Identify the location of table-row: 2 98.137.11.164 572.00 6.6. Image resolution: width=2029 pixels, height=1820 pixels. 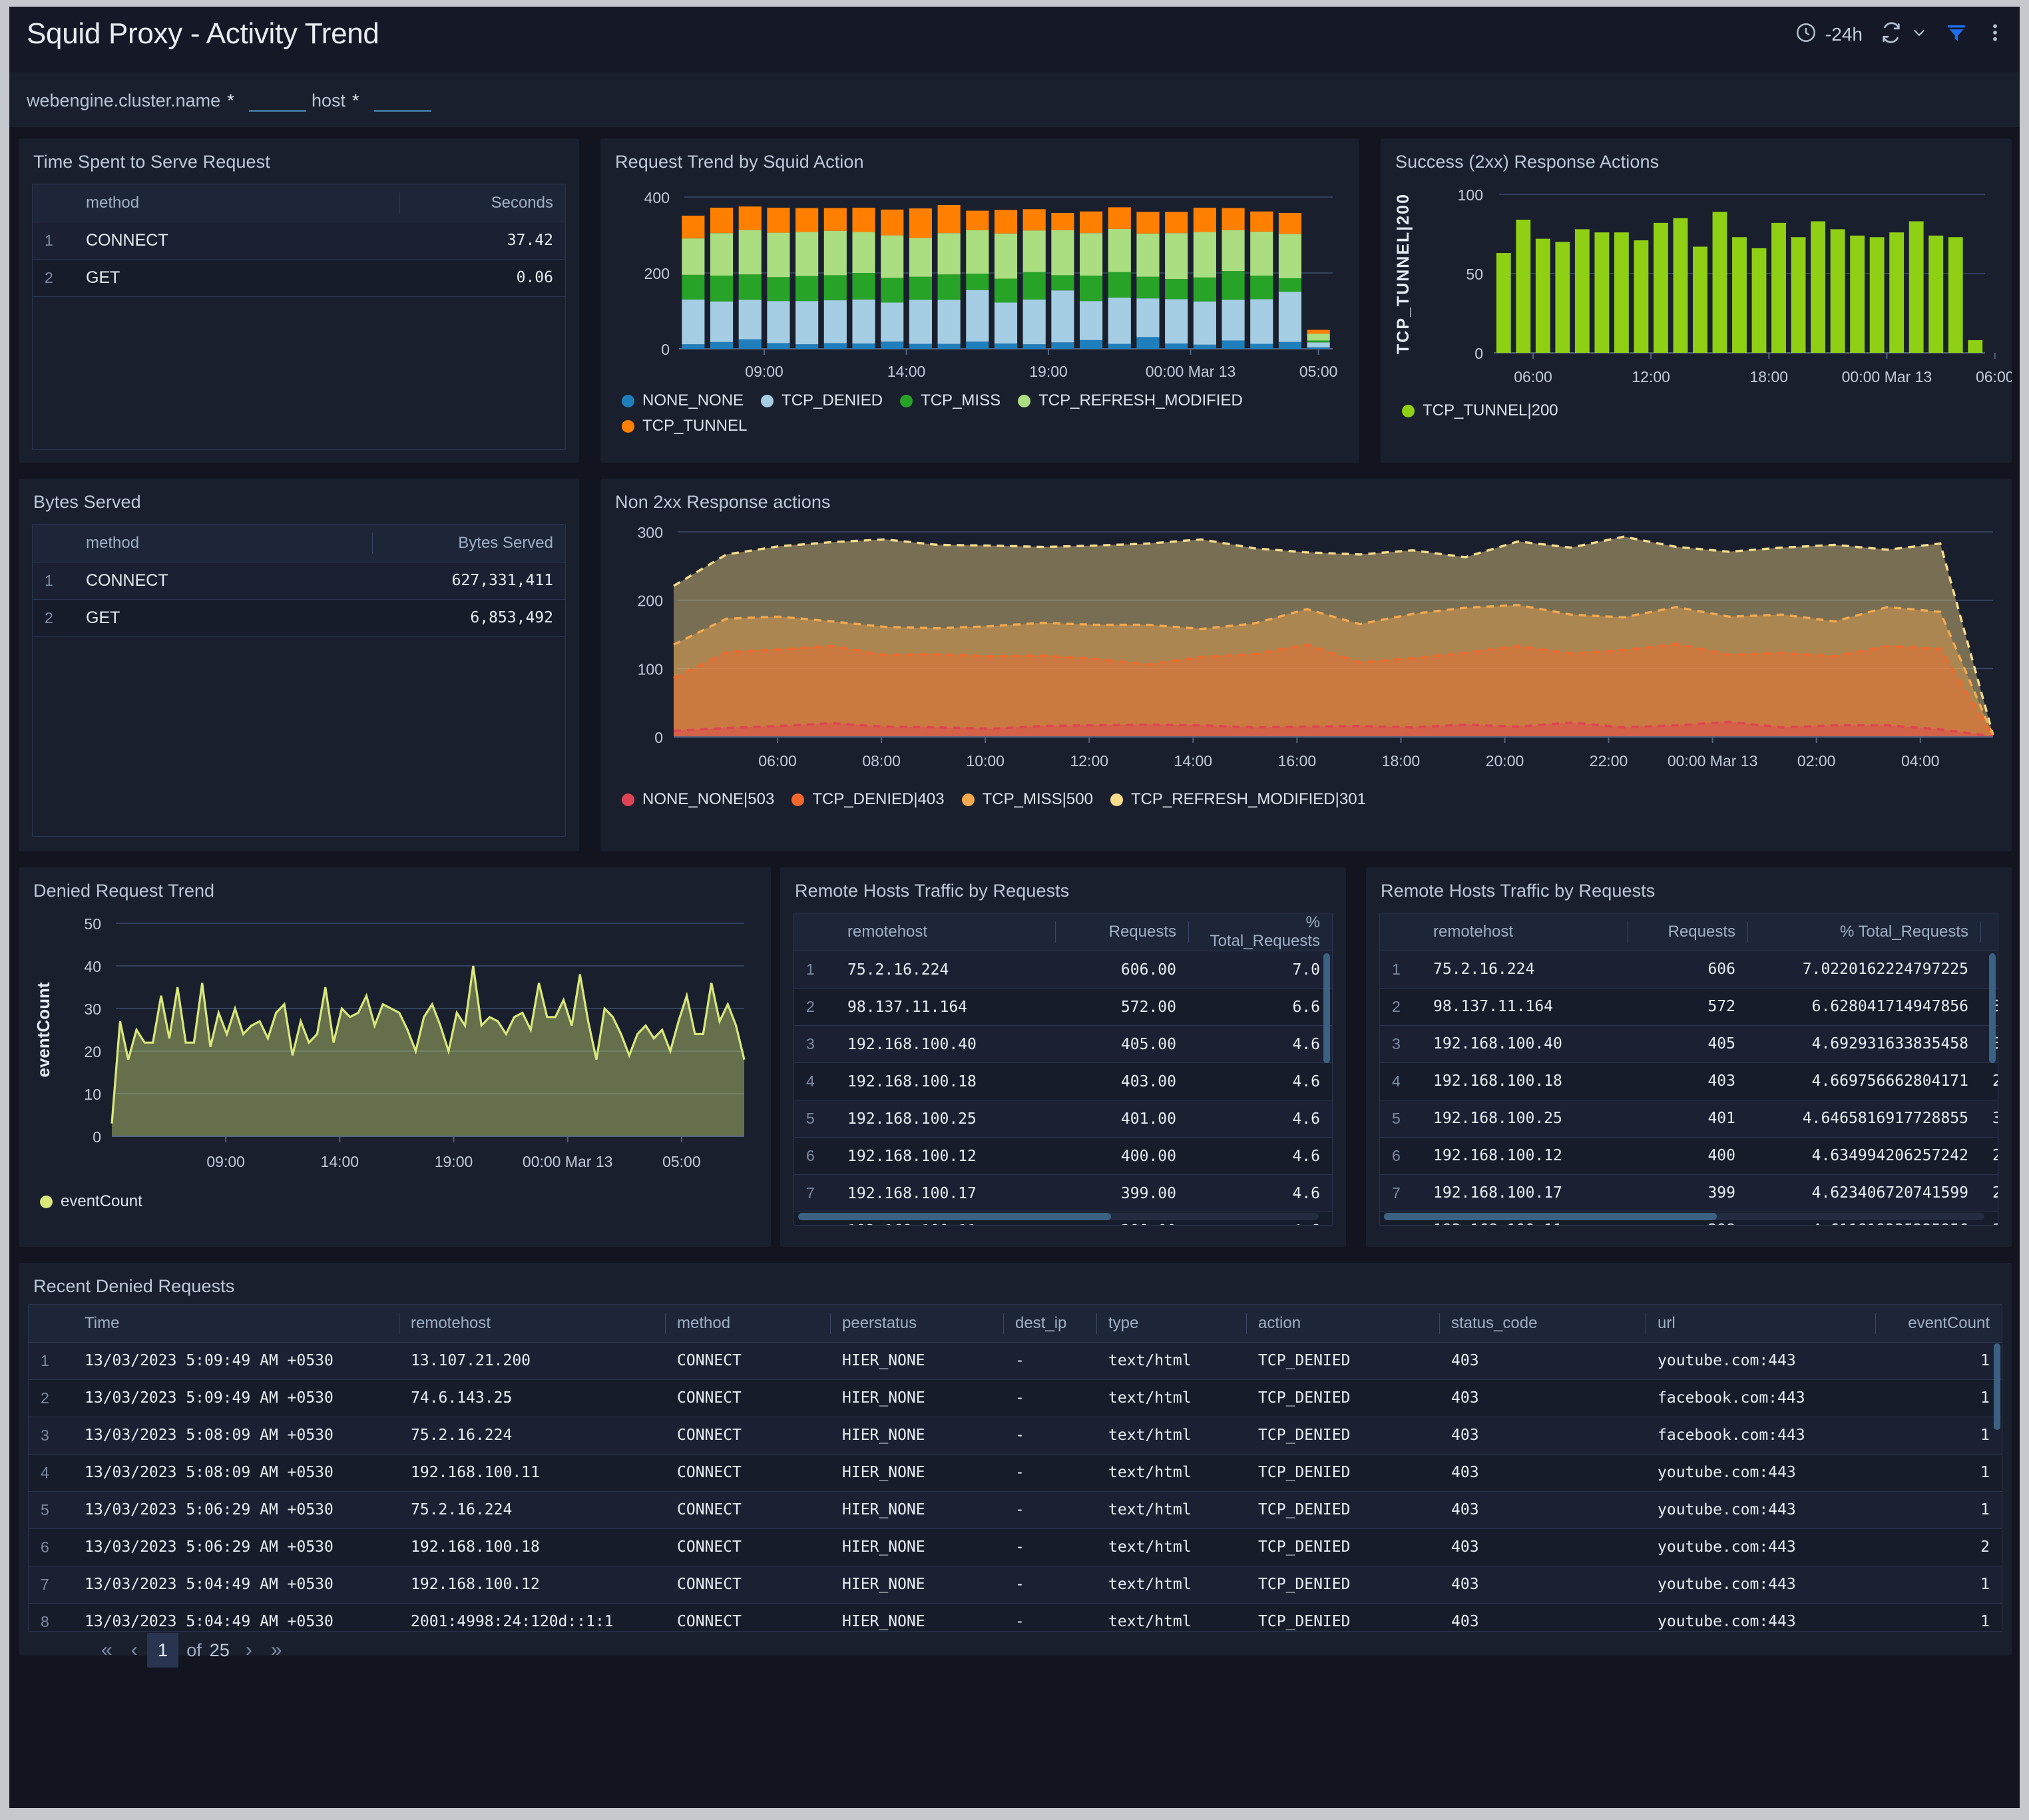
(1063, 1007).